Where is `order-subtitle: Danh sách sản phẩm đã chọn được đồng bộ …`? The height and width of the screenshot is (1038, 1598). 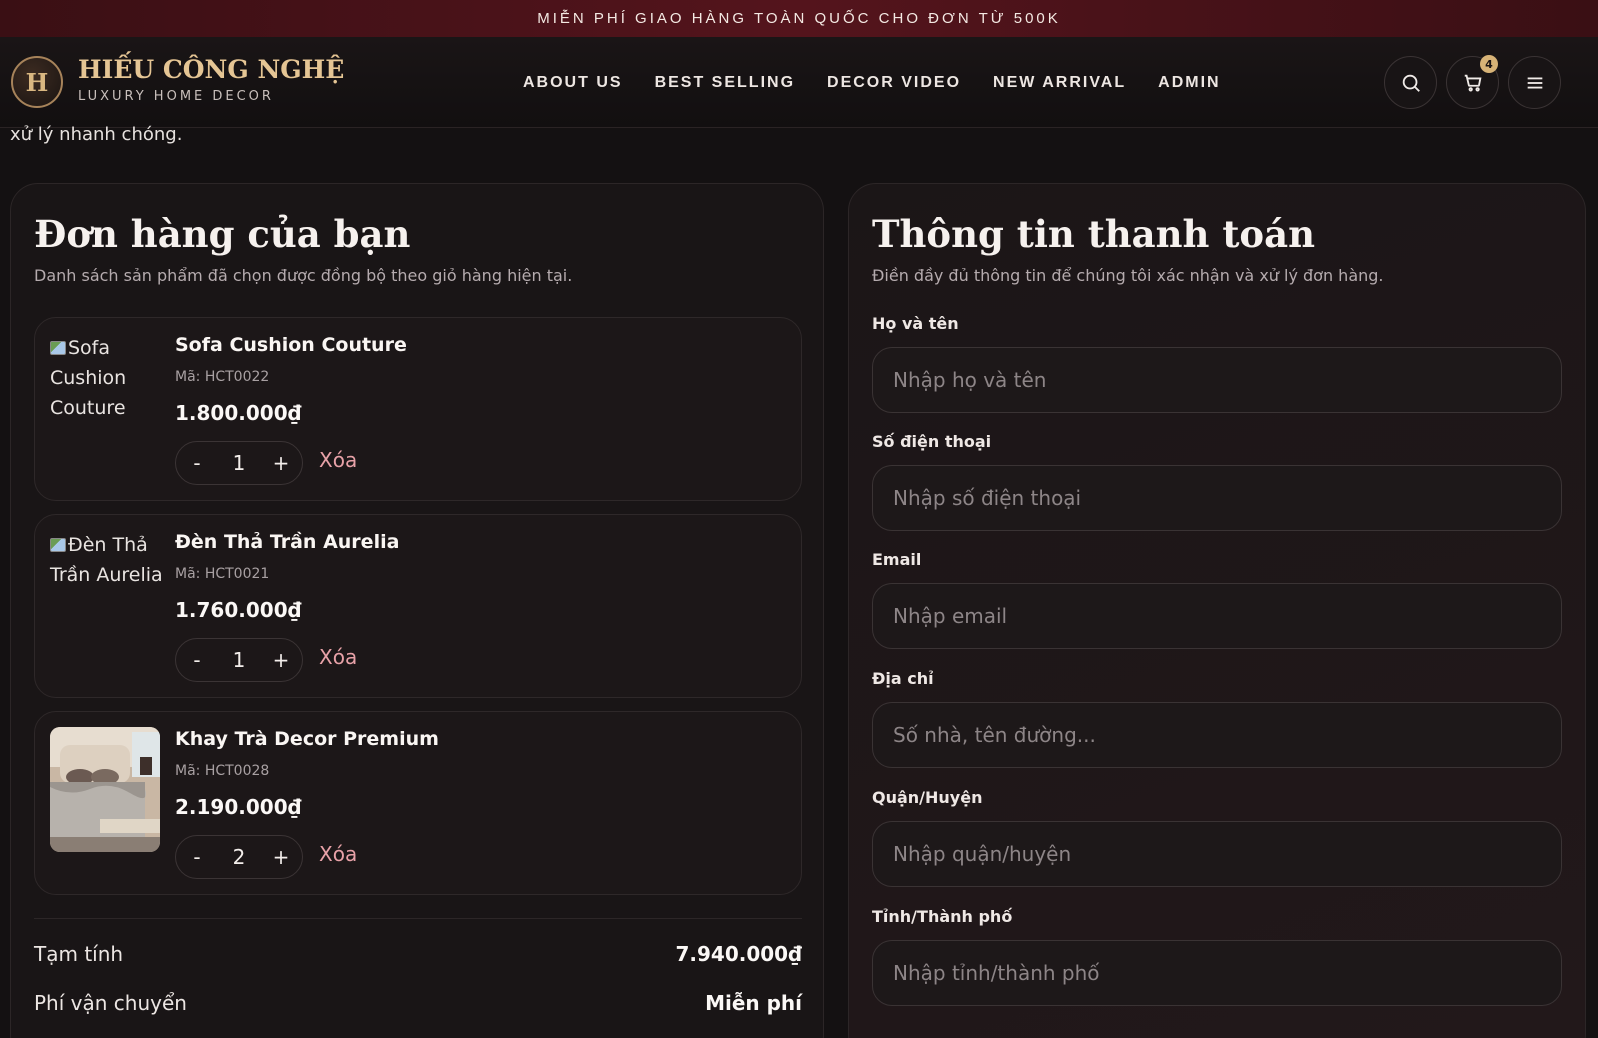
order-subtitle: Danh sách sản phẩm đã chọn được đồng bộ … is located at coordinates (303, 275).